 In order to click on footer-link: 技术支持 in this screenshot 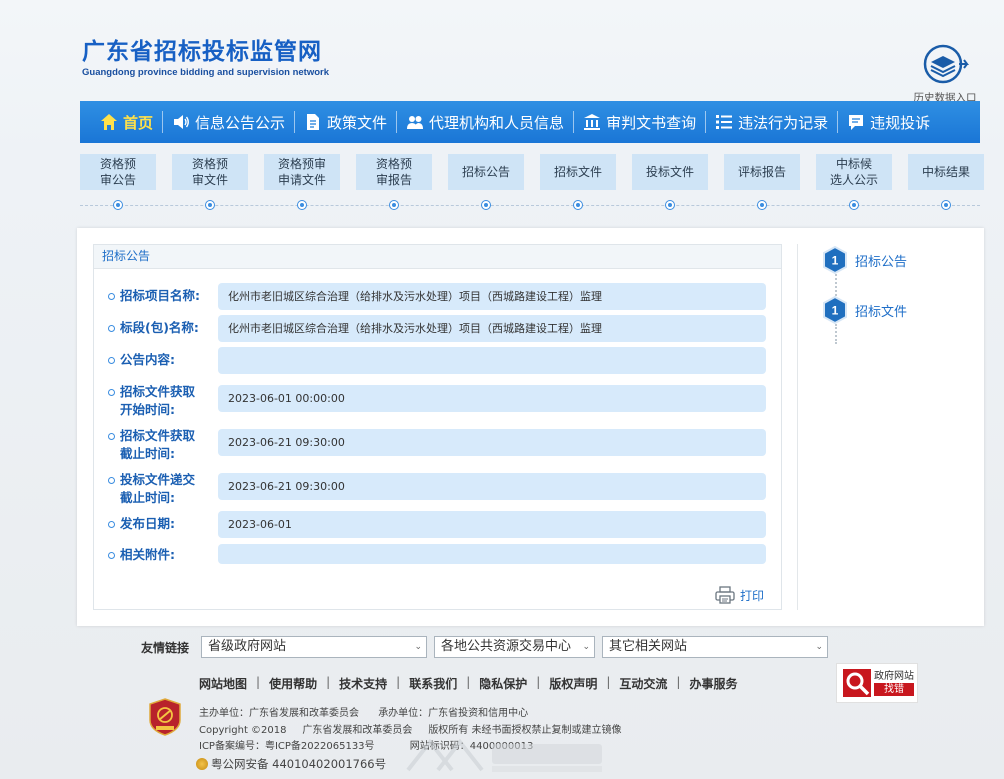, I will do `click(363, 683)`.